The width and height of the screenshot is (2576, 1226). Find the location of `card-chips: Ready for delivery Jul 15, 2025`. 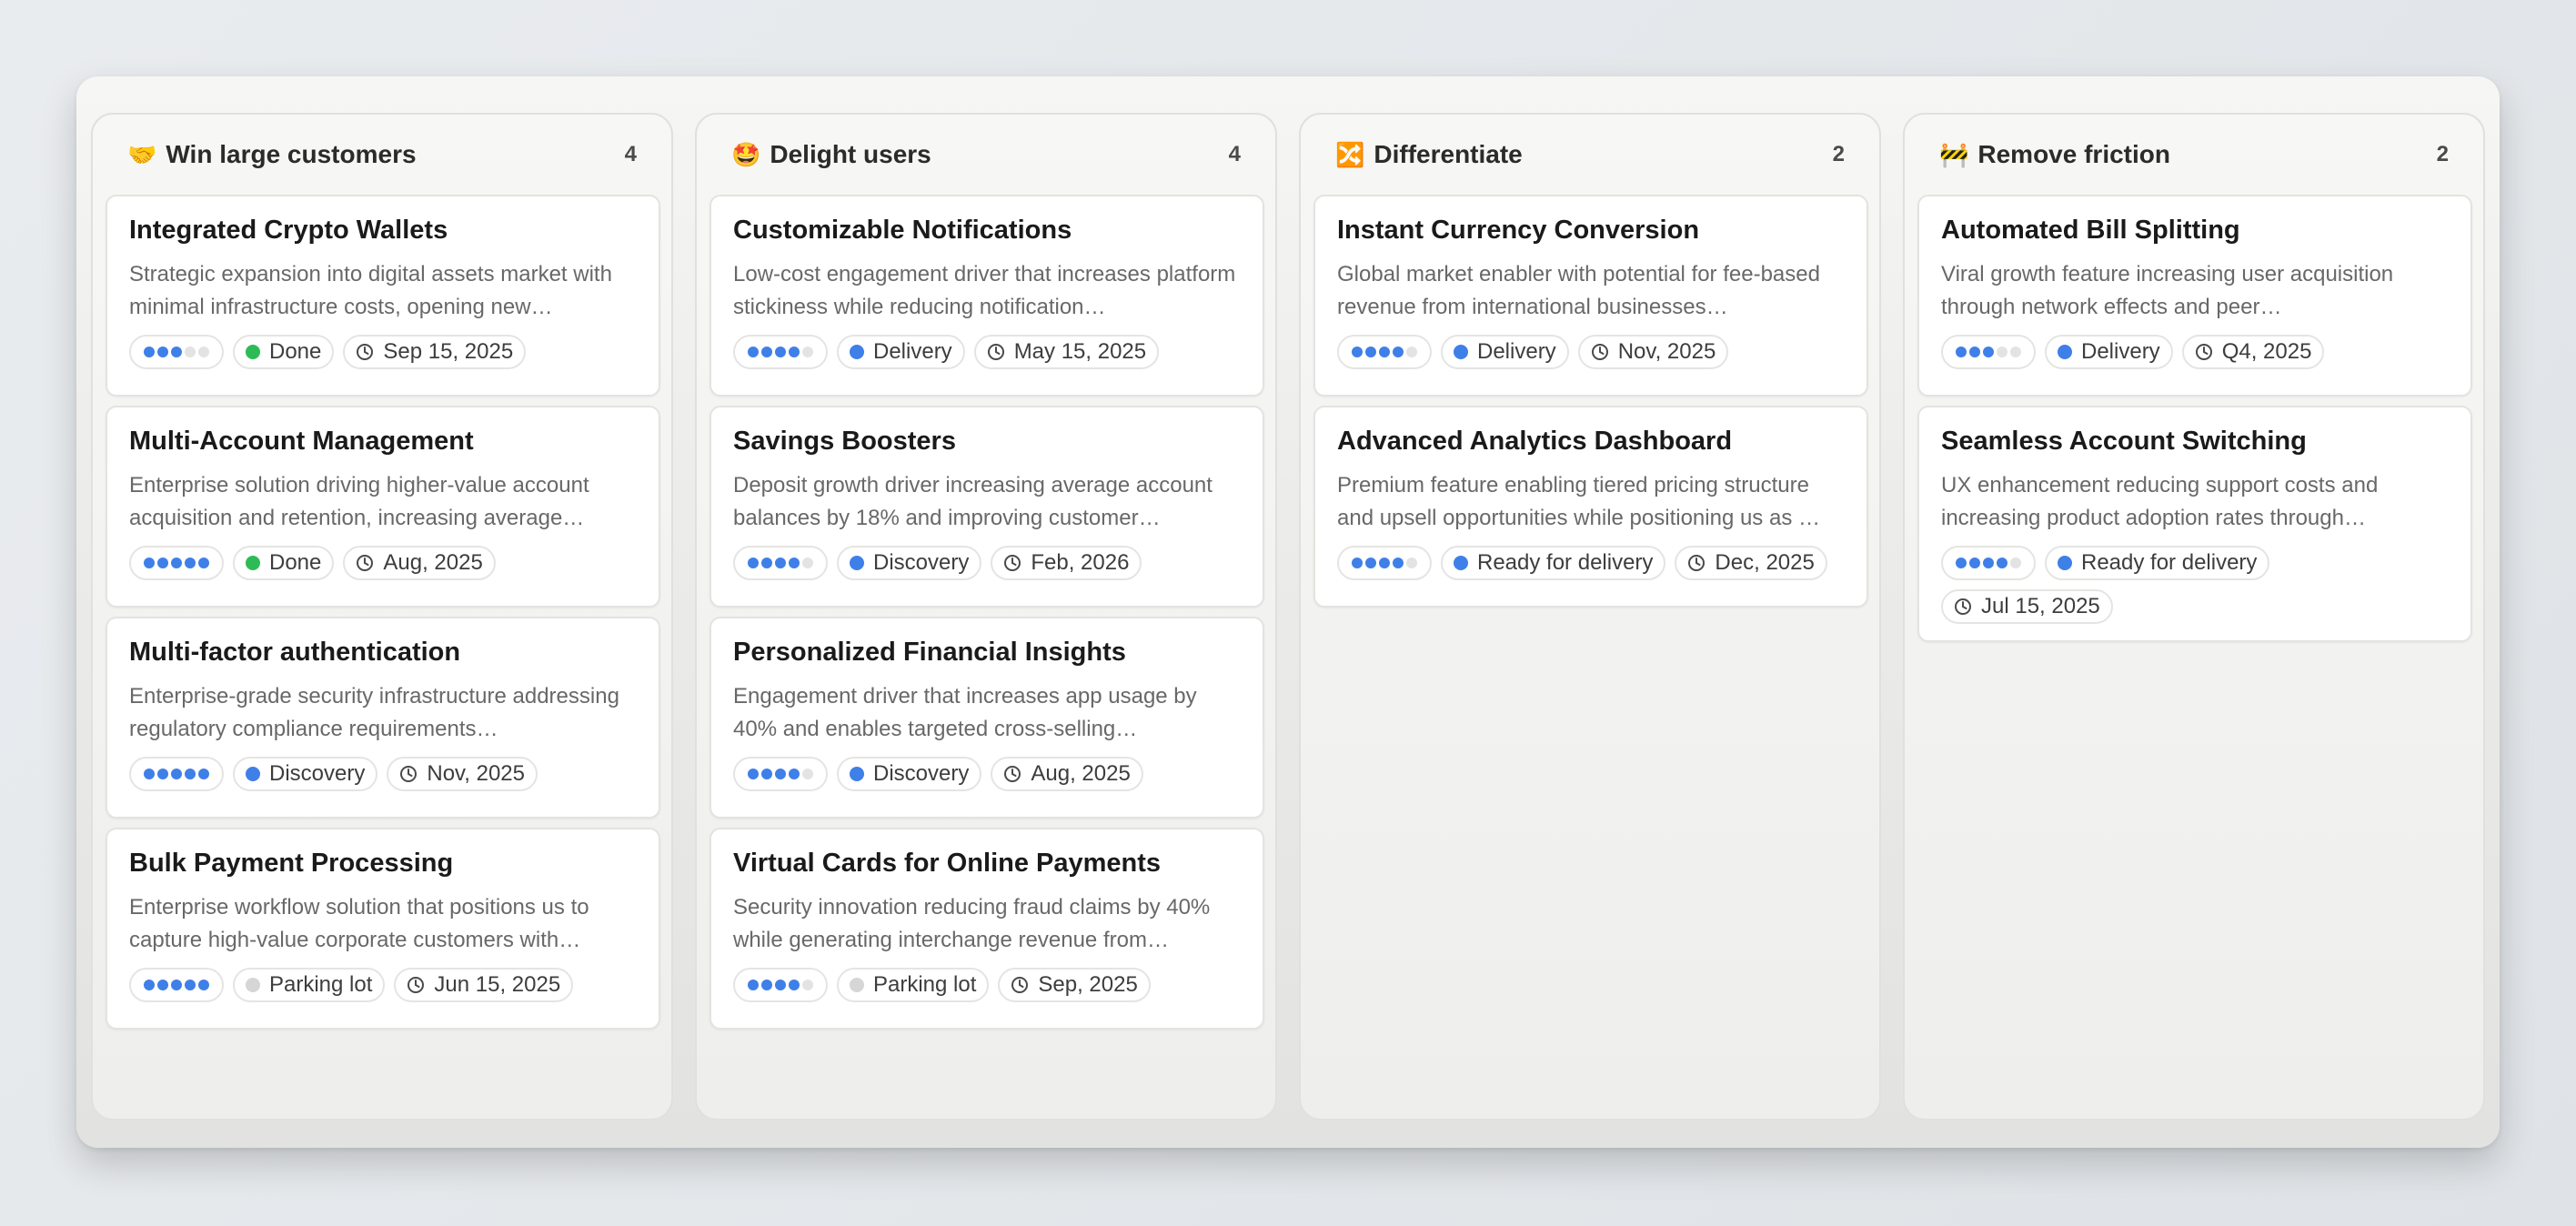

card-chips: Ready for delivery Jul 15, 2025 is located at coordinates (2195, 585).